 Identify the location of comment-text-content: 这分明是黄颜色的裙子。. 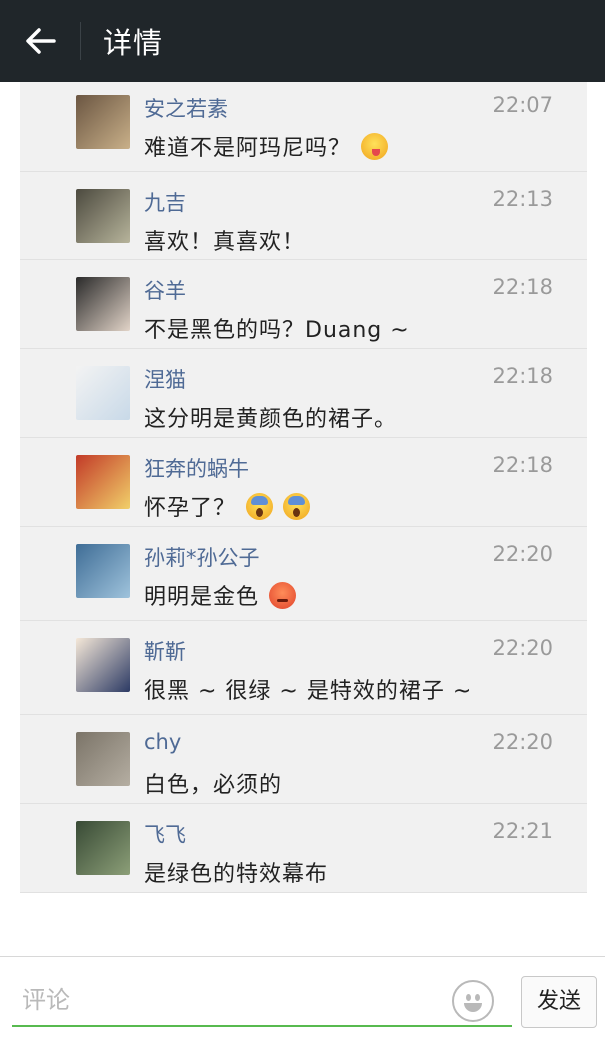
(271, 419).